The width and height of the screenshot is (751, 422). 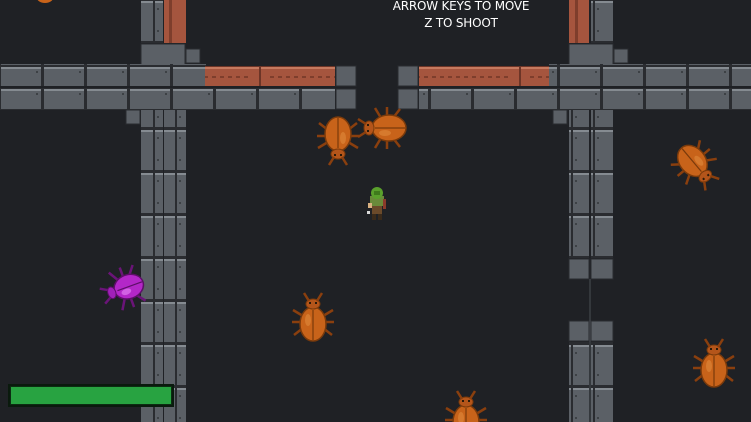 What do you see at coordinates (461, 23) in the screenshot?
I see `instruction-shoot: Z TO SHOOT` at bounding box center [461, 23].